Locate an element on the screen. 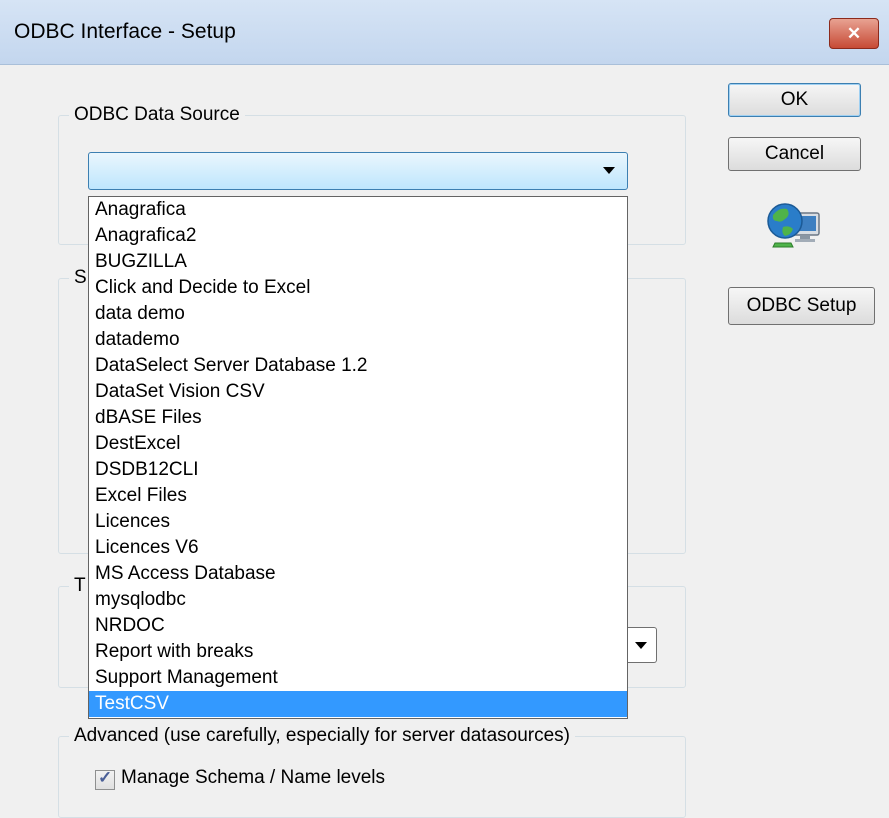 This screenshot has width=889, height=818. list-item: Licences is located at coordinates (358, 522).